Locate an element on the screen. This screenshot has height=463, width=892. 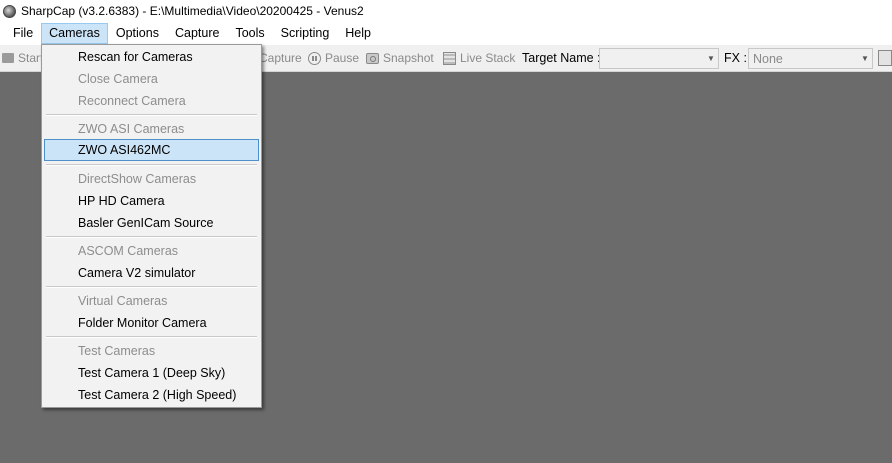
menu-item-camera-v2-simulator: Camera V2 simulator is located at coordinates (151, 273).